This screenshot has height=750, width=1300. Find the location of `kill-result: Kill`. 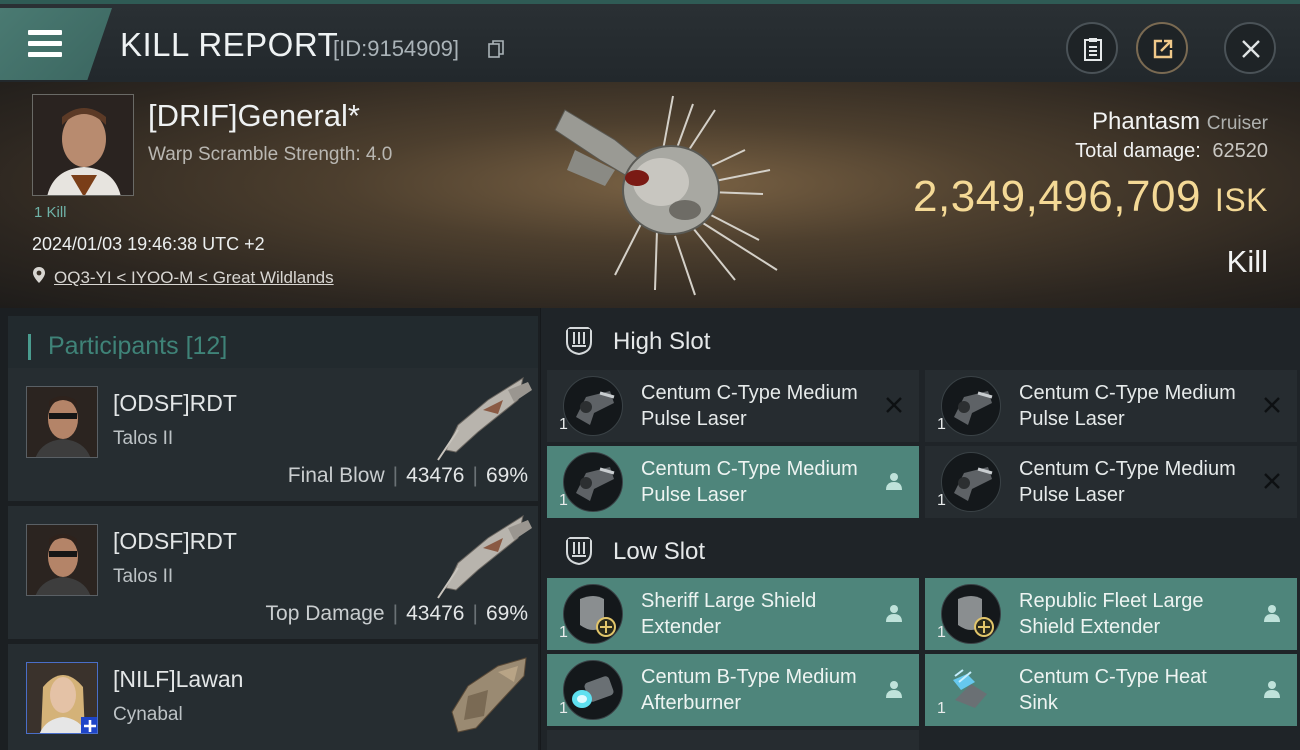

kill-result: Kill is located at coordinates (1247, 261).